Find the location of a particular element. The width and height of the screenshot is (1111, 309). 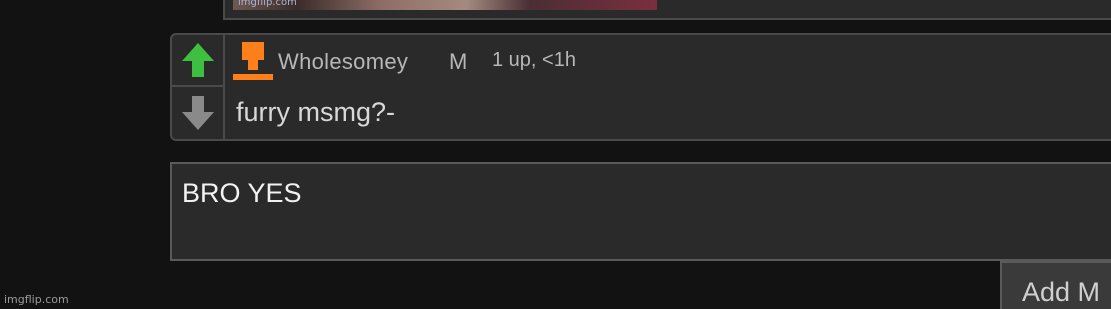

up-arrow-icon is located at coordinates (197, 60).